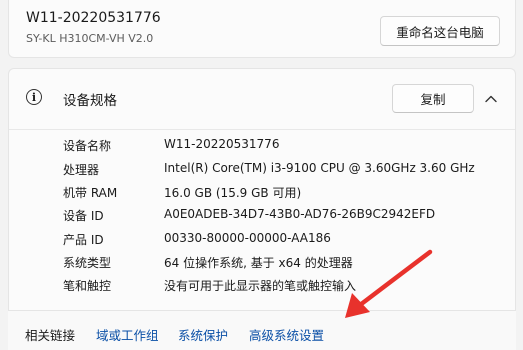 This screenshot has width=523, height=350. Describe the element at coordinates (50, 335) in the screenshot. I see `related-links-title: 相关链接` at that location.